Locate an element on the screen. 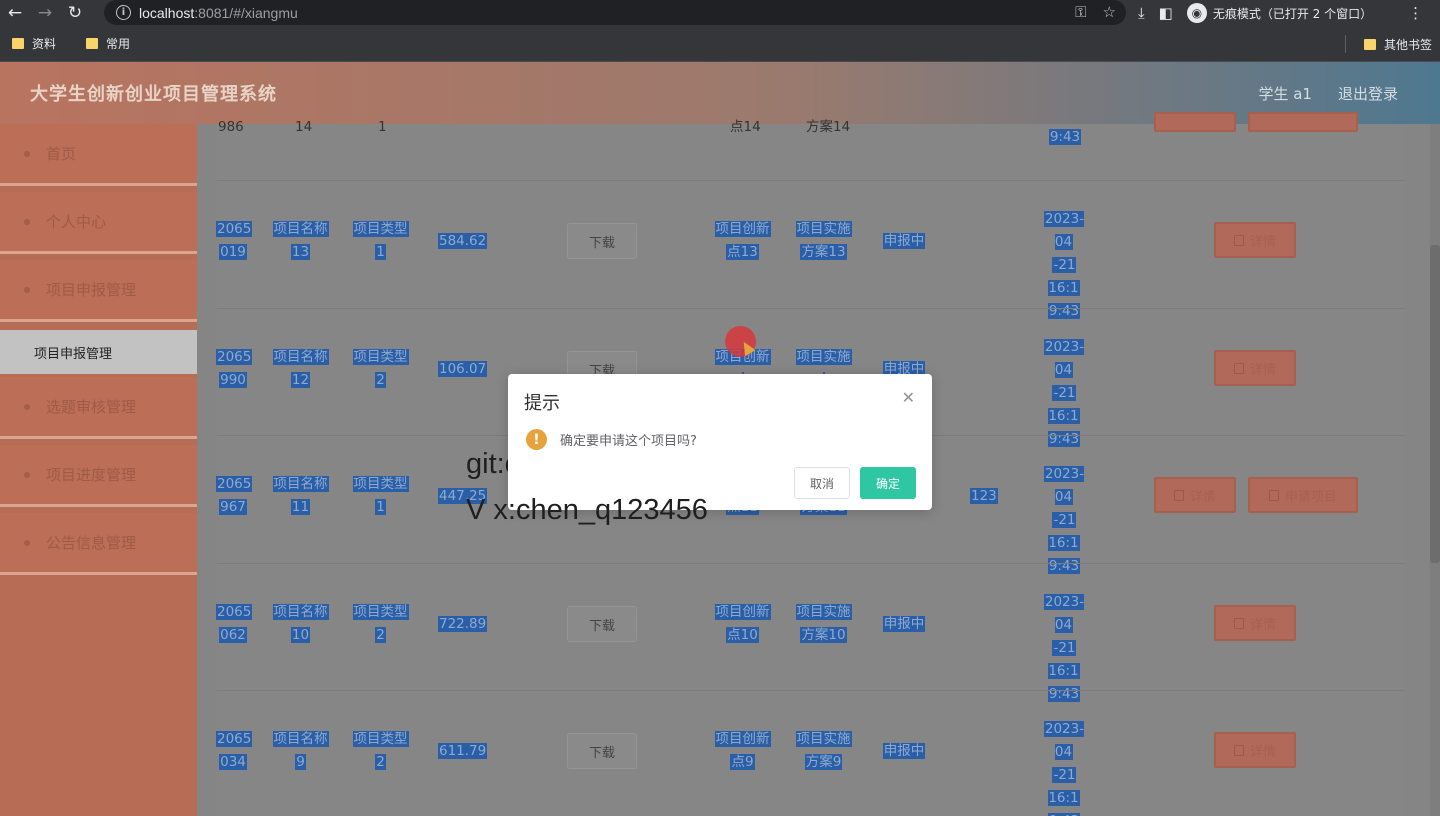 This screenshot has height=816, width=1440. id-cell-text: 990 is located at coordinates (233, 380).